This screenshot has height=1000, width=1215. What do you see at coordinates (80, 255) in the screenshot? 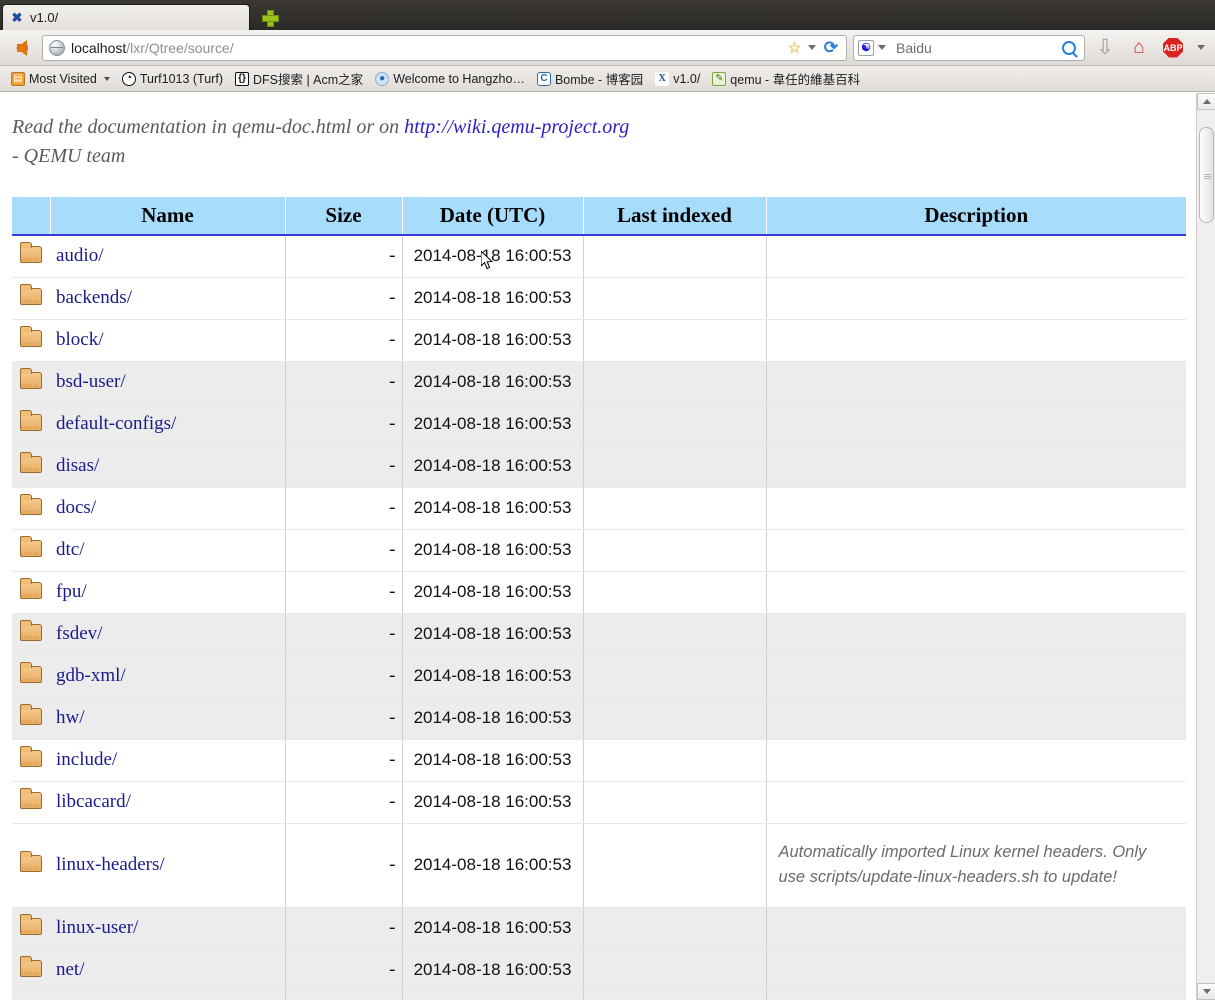
I see `directory-link: audio/` at bounding box center [80, 255].